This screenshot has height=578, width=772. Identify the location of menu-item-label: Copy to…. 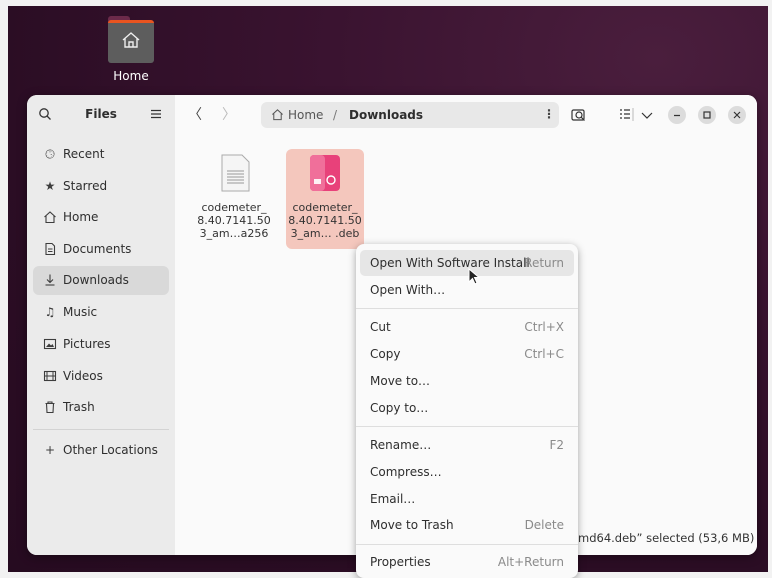
(399, 408).